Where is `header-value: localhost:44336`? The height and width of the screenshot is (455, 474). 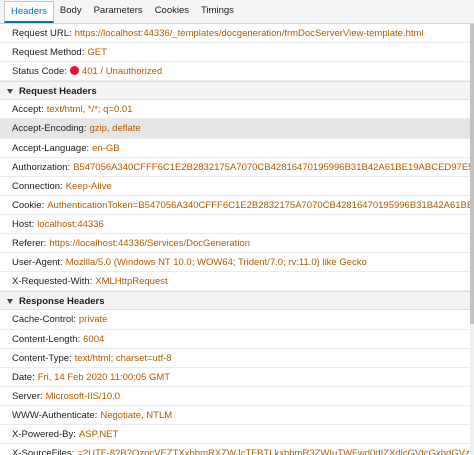
header-value: localhost:44336 is located at coordinates (70, 224).